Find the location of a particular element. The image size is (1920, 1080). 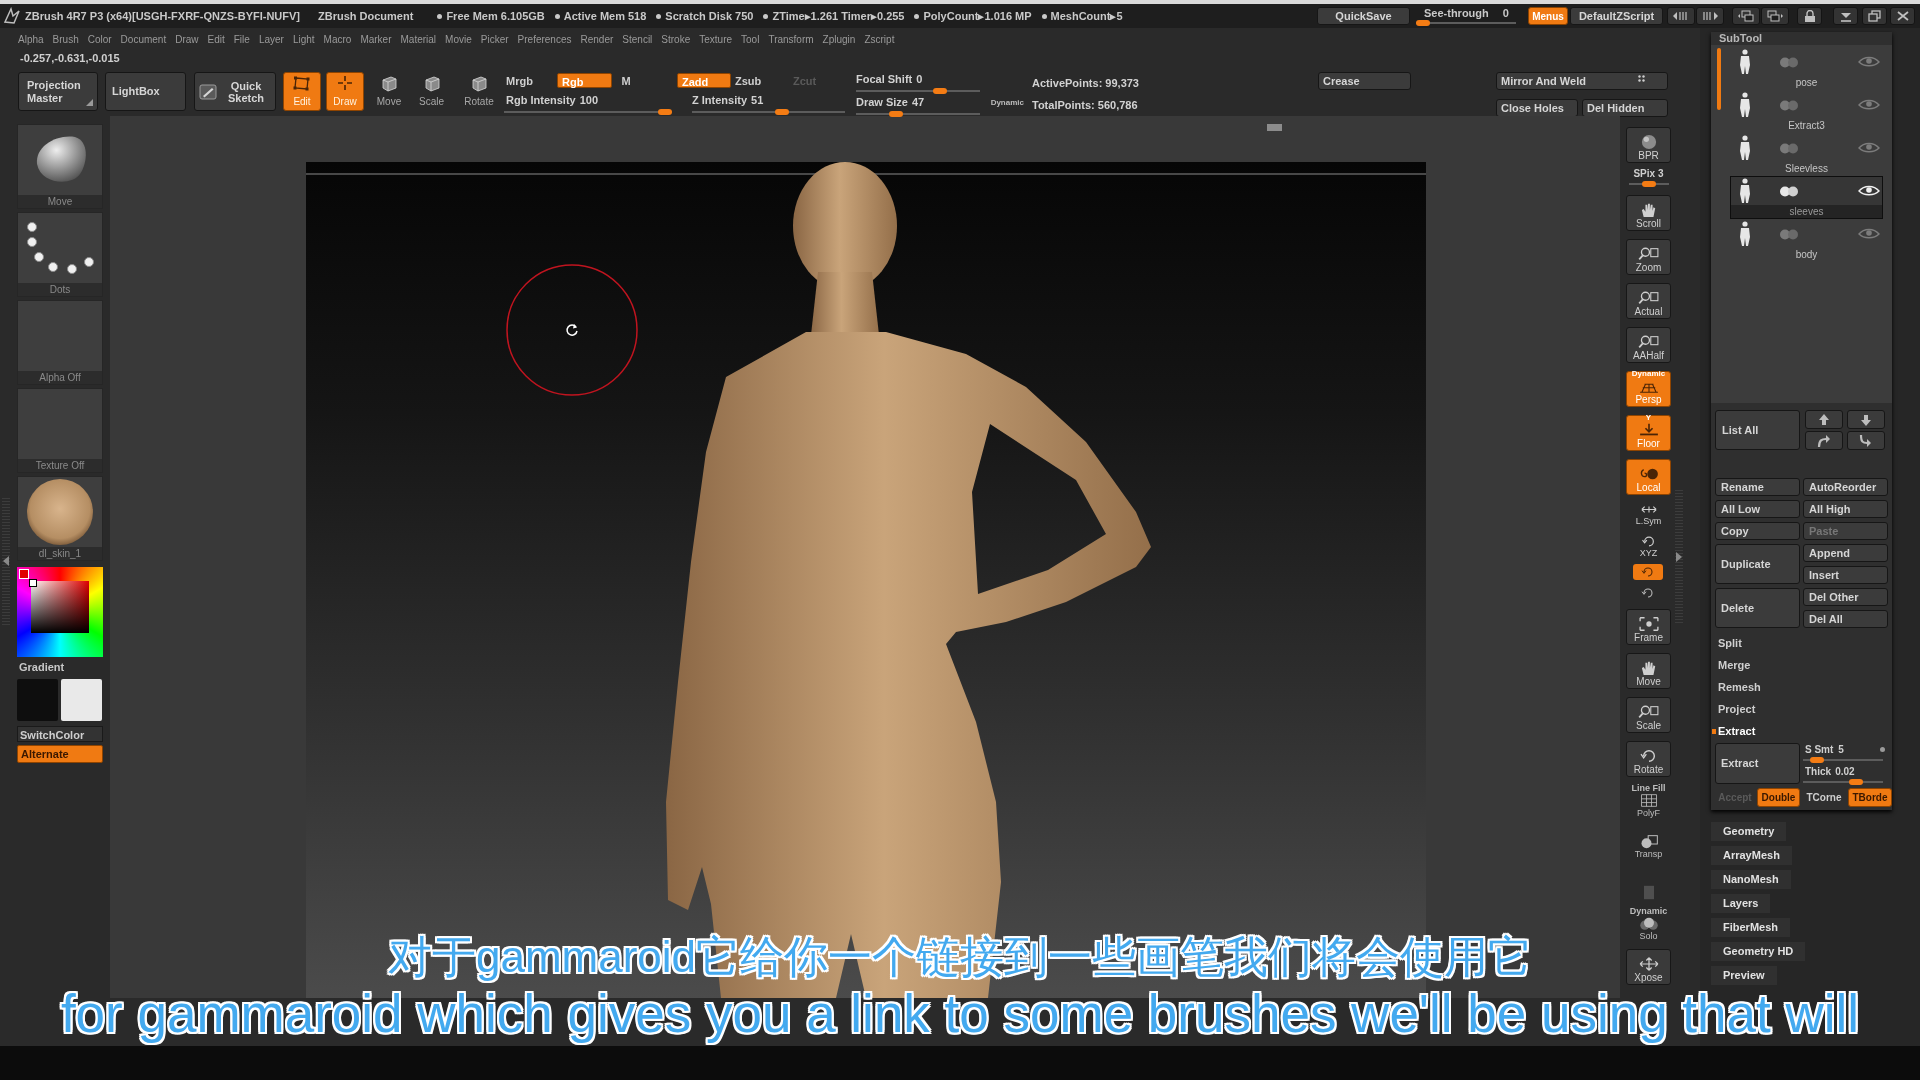

menu-item: Layer is located at coordinates (271, 39).